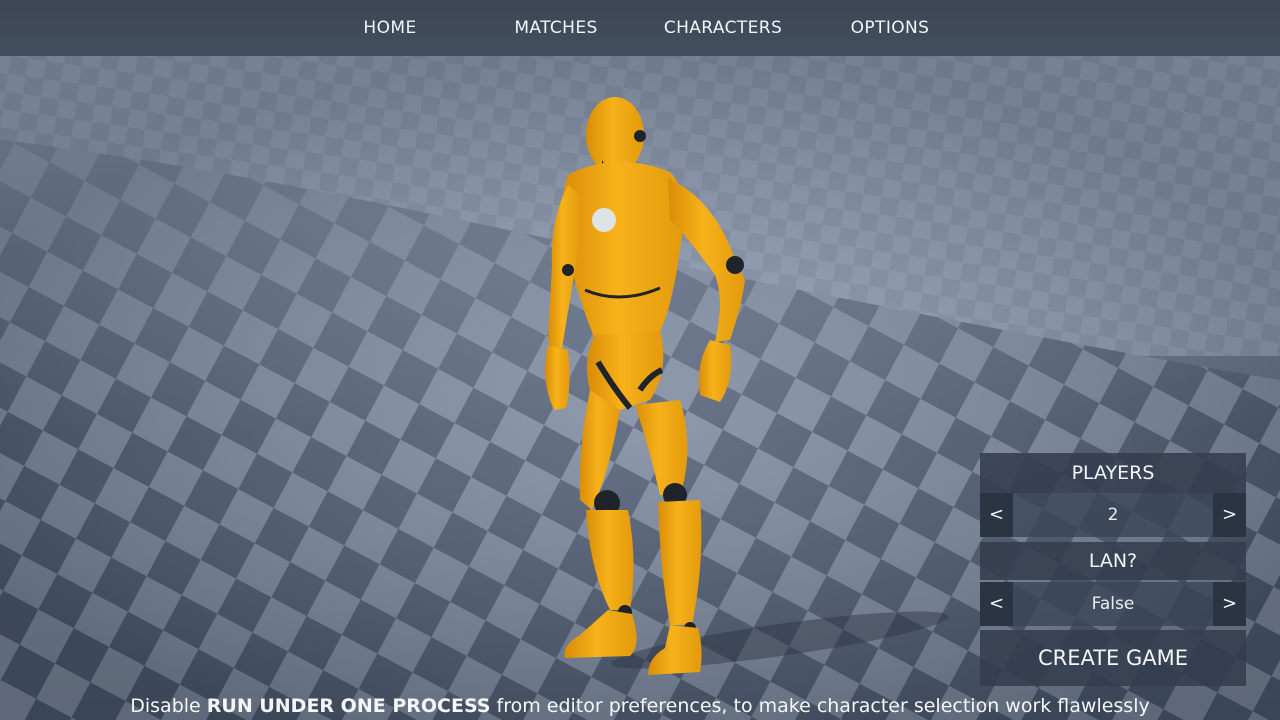 The height and width of the screenshot is (720, 1280). What do you see at coordinates (1113, 473) in the screenshot?
I see `players-label: PLAYERS` at bounding box center [1113, 473].